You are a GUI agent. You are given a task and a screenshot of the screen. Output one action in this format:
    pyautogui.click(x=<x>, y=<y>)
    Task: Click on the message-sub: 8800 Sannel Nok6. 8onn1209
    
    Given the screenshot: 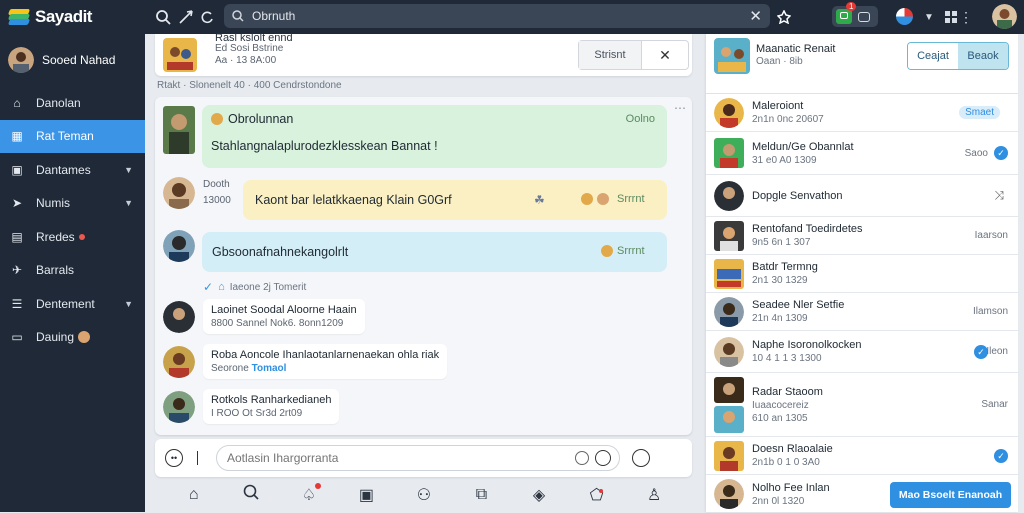 What is the action you would take?
    pyautogui.click(x=277, y=323)
    